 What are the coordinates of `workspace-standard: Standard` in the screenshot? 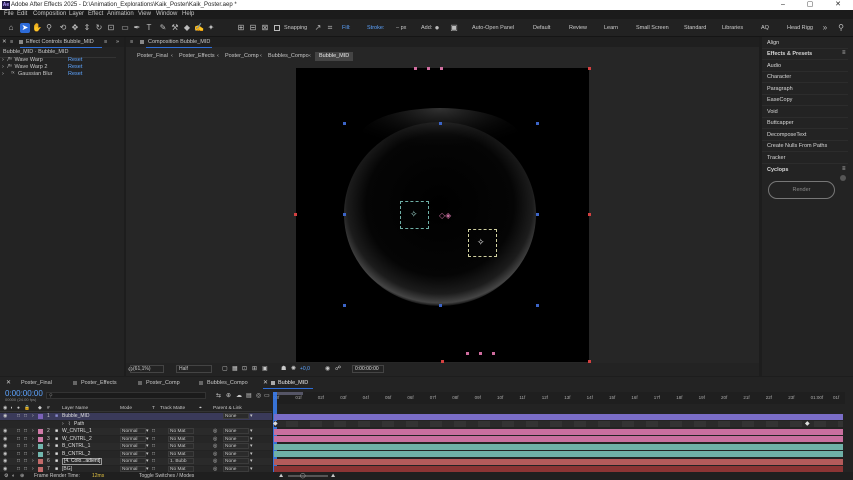 It's located at (695, 28).